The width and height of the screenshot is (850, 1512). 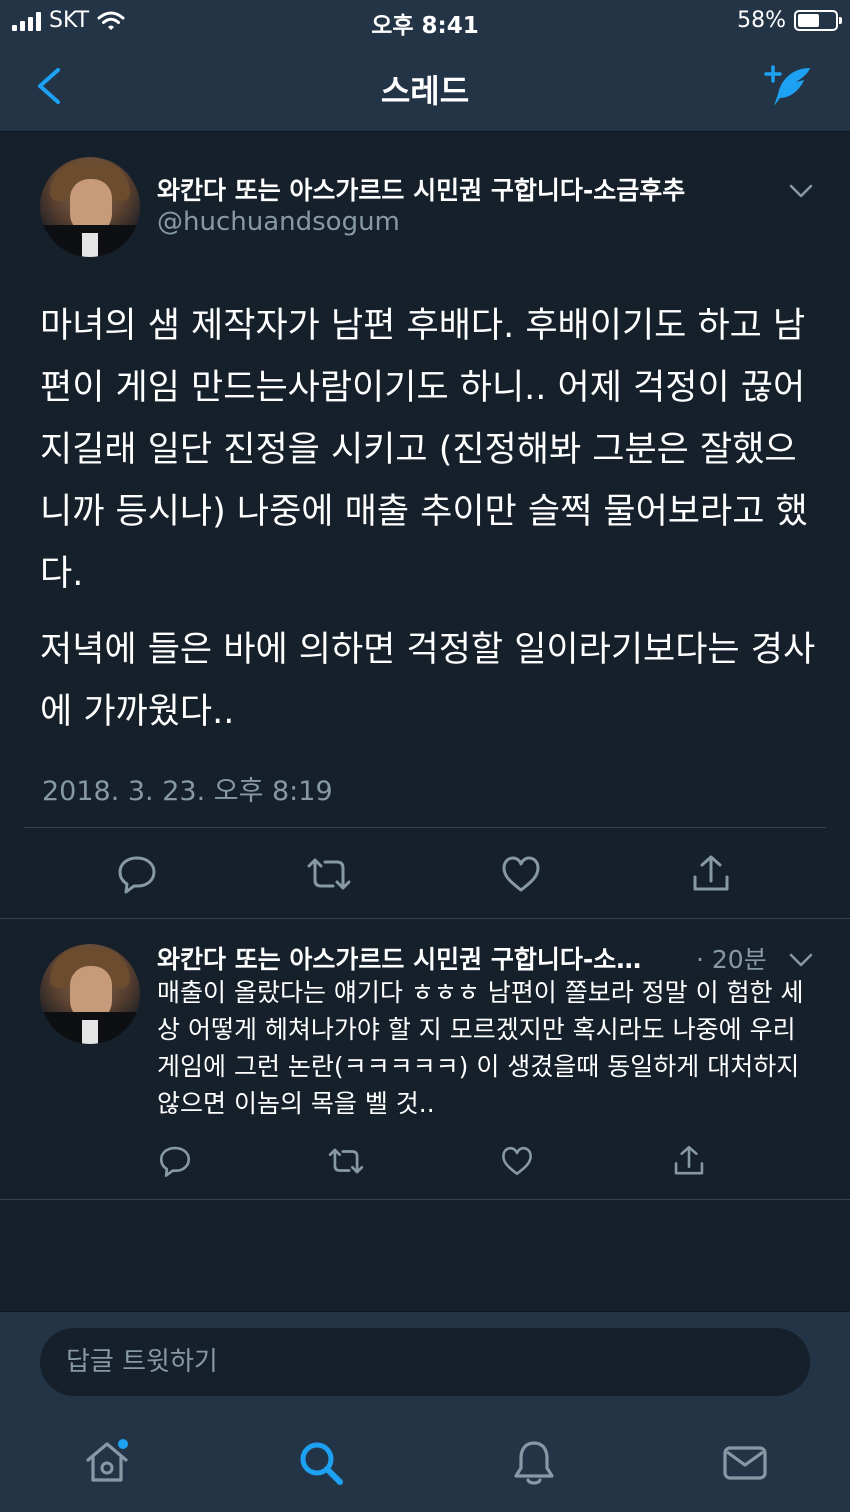 I want to click on reply-actions, so click(x=425, y=1167).